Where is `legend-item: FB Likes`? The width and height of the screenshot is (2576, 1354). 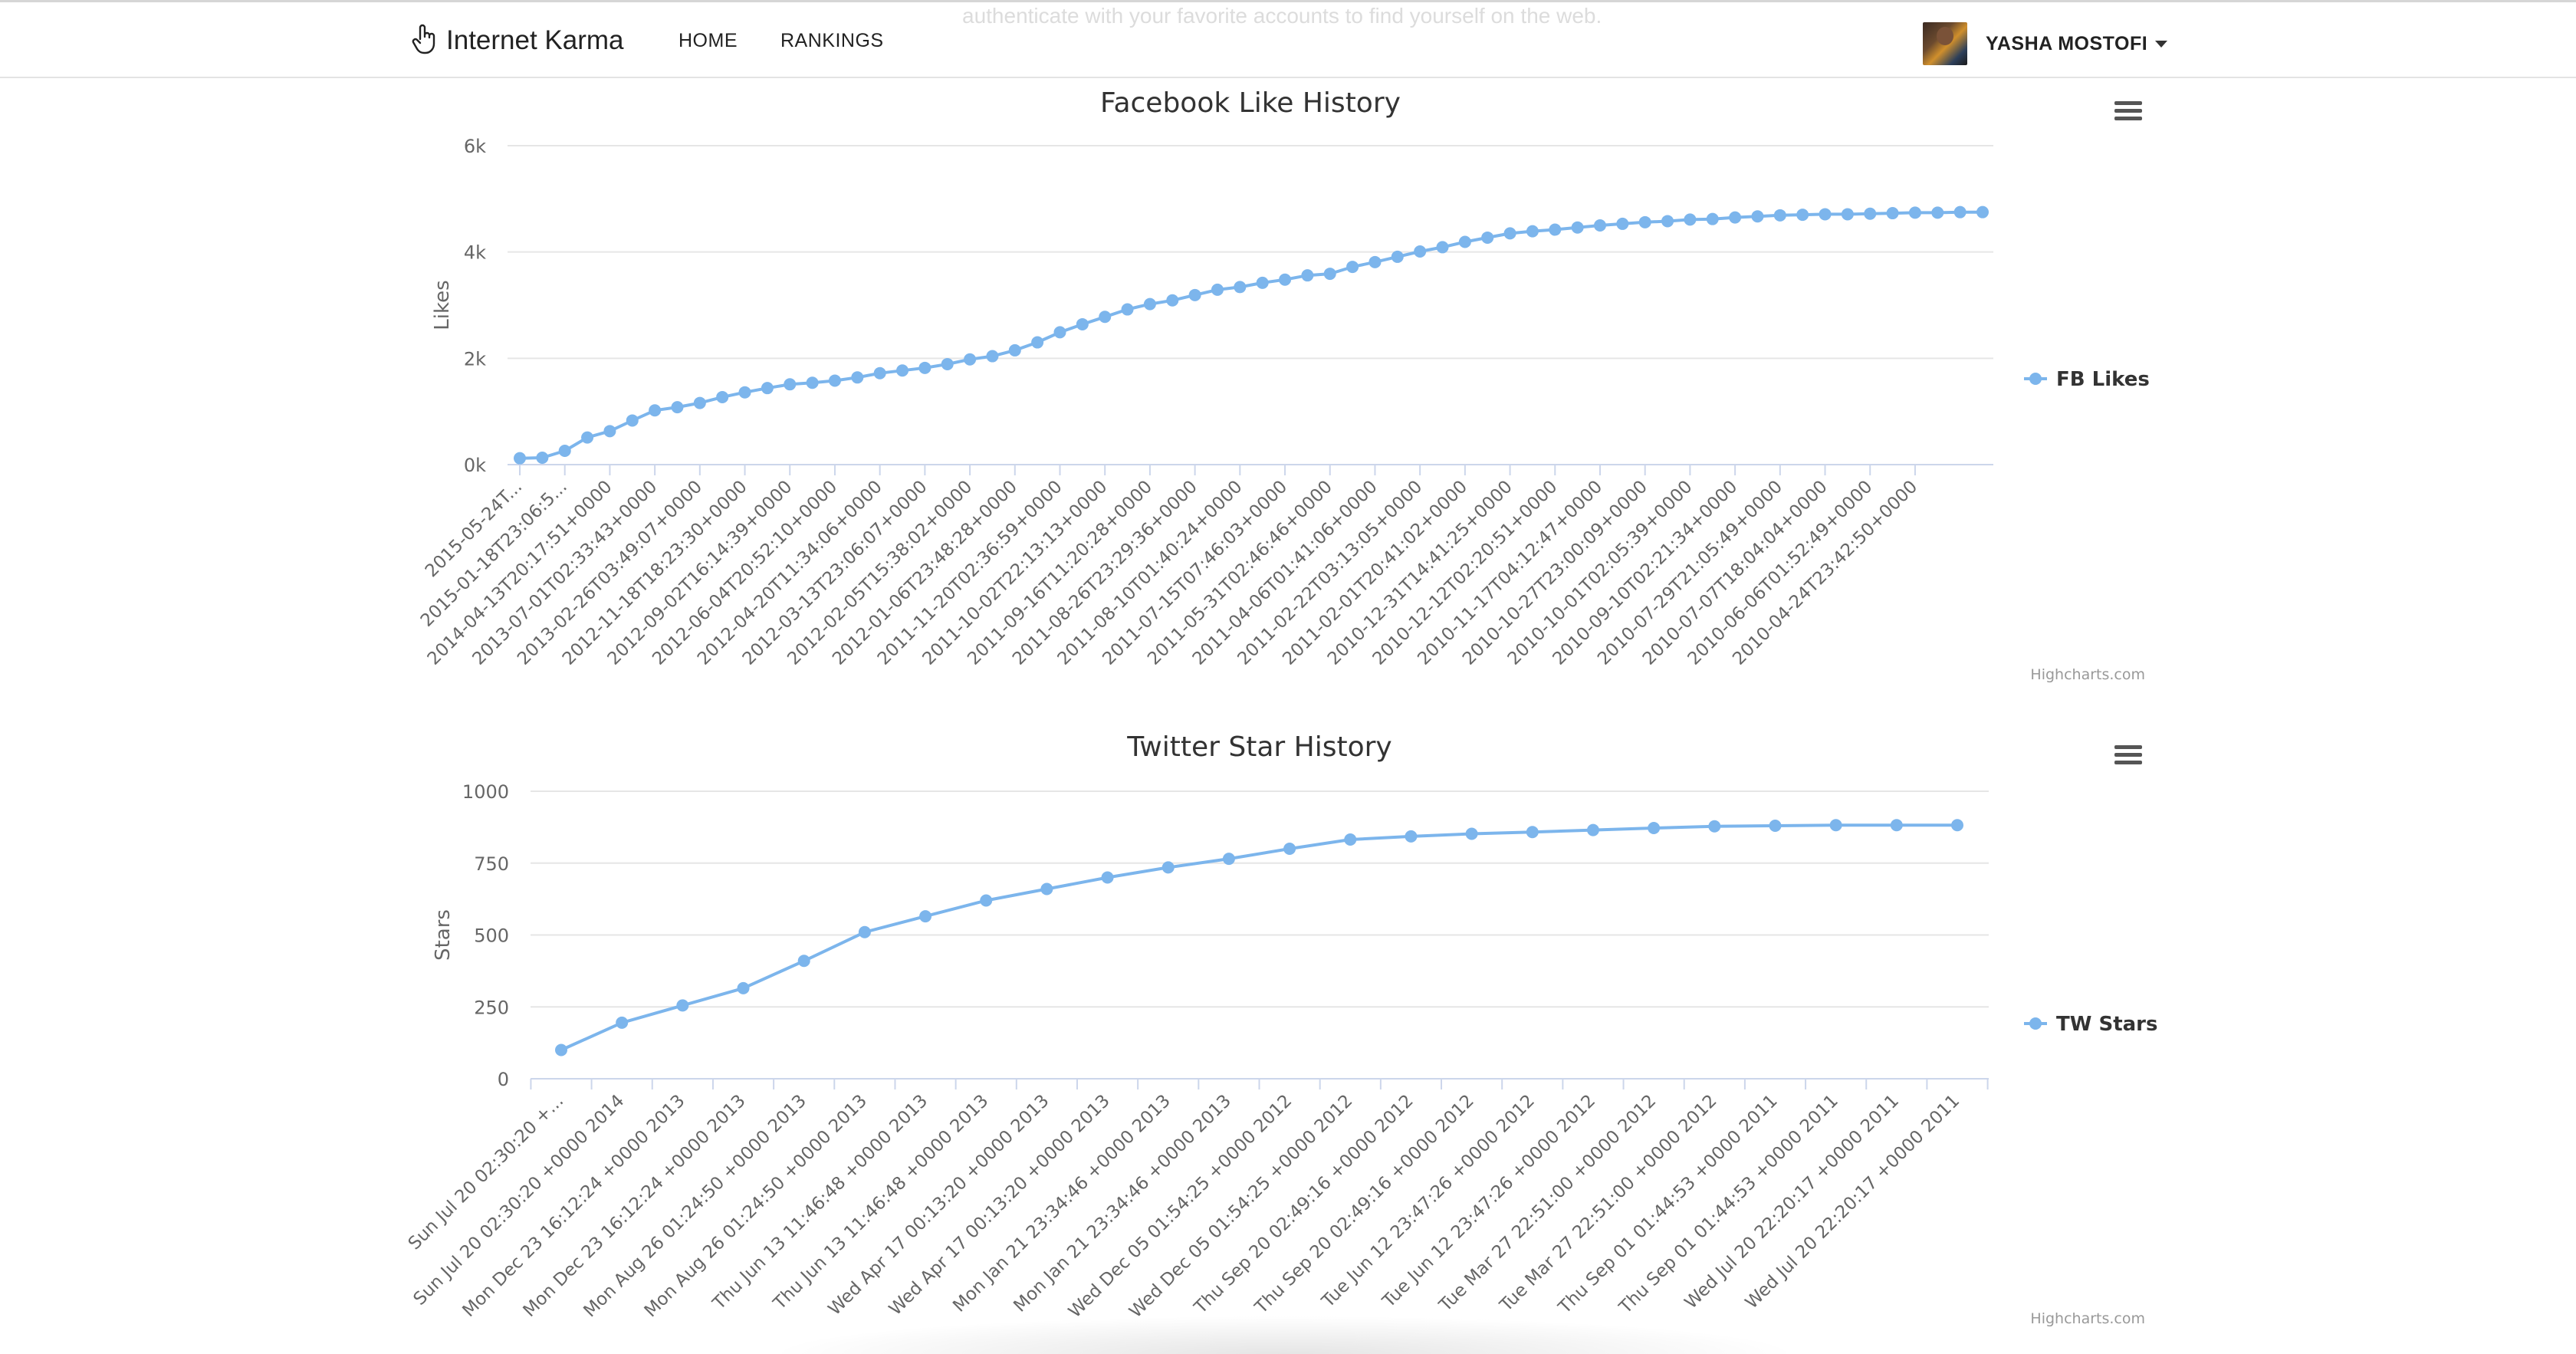
legend-item: FB Likes is located at coordinates (2087, 379).